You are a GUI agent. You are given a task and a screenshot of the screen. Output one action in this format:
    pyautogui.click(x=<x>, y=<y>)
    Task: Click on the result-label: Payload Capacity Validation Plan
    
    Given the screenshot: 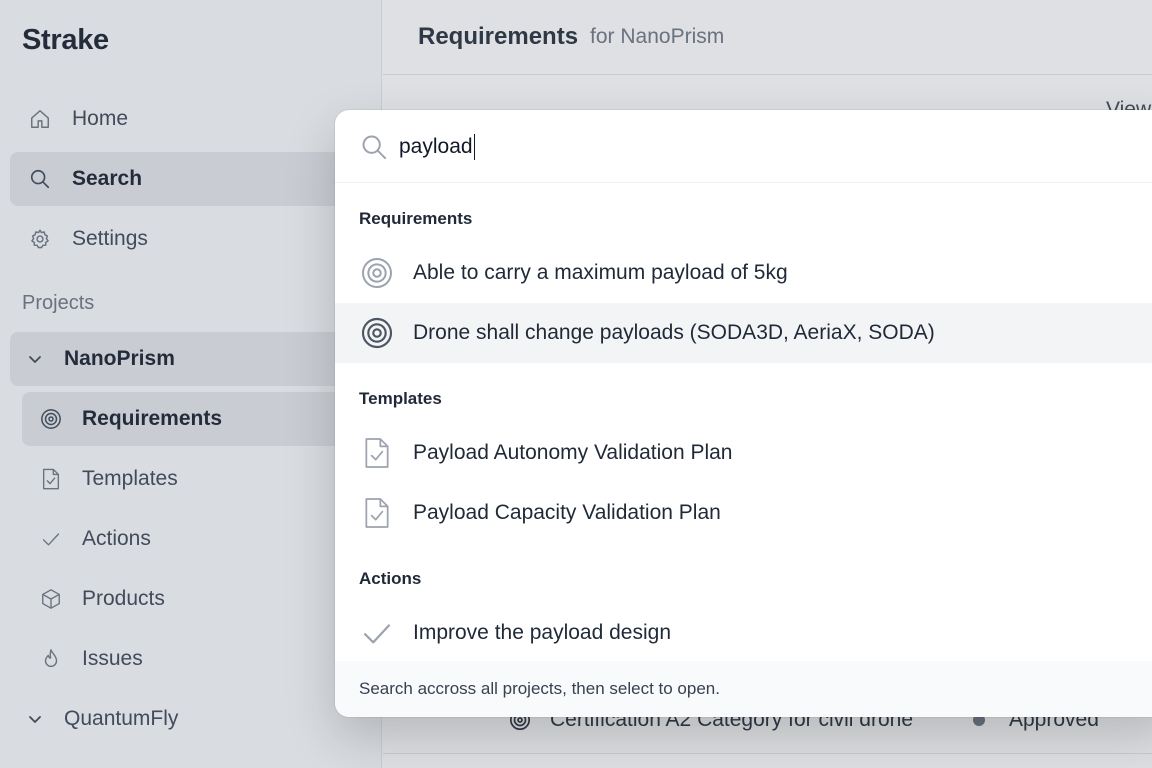 What is the action you would take?
    pyautogui.click(x=567, y=512)
    